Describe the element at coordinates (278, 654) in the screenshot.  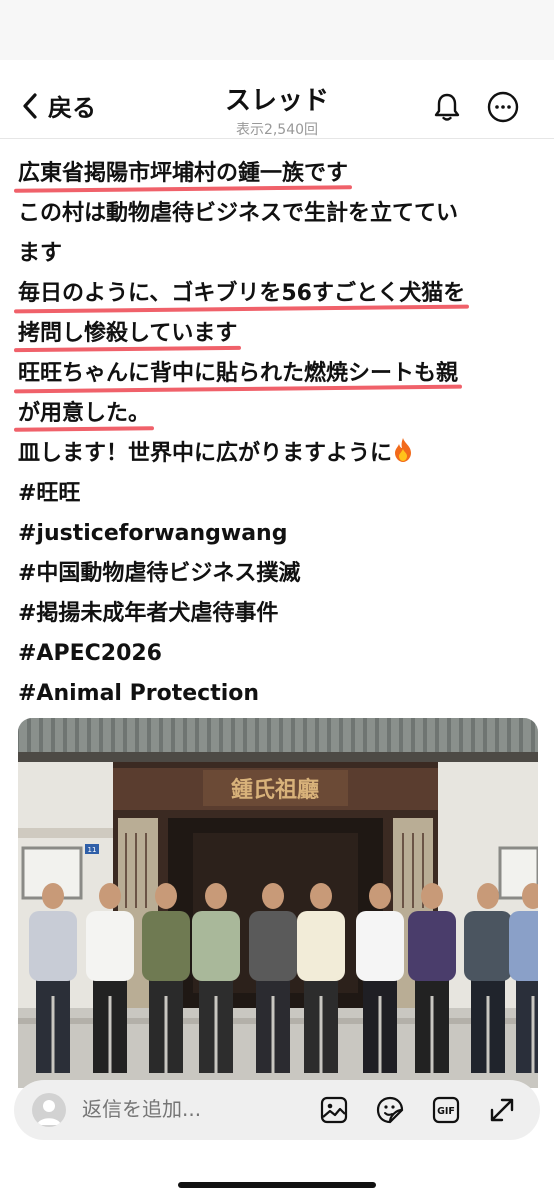
I see `hashtag: #APEC2026` at that location.